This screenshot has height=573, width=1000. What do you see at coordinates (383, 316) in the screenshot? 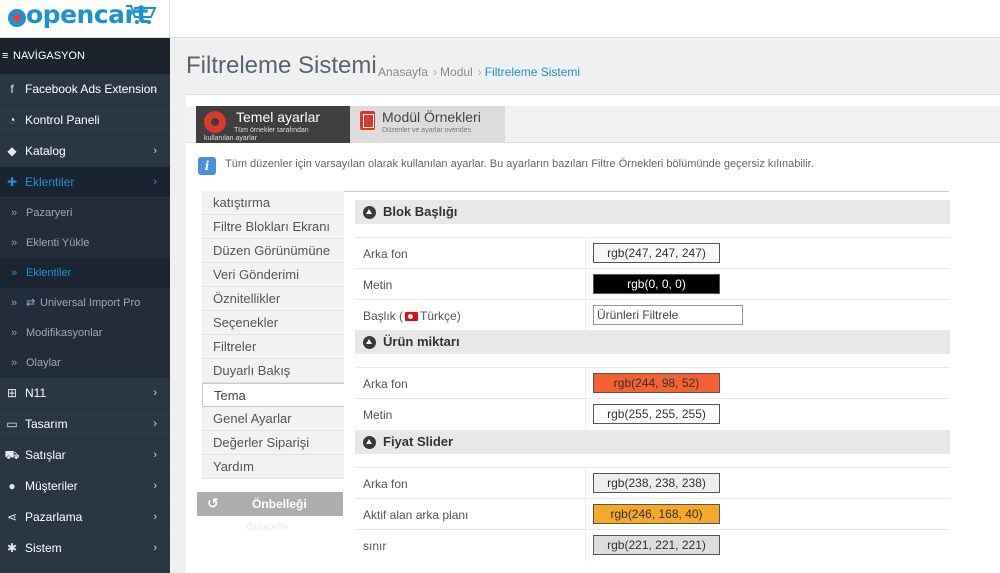
I see `setting-label-part: Başlık (` at bounding box center [383, 316].